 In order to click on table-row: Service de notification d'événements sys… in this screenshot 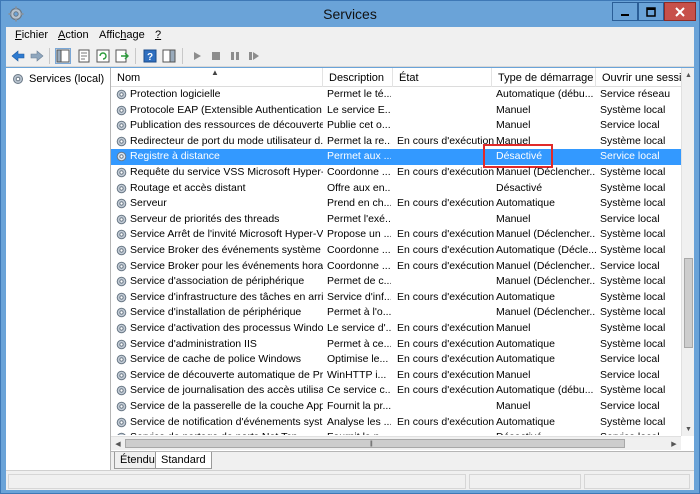, I will do `click(396, 423)`.